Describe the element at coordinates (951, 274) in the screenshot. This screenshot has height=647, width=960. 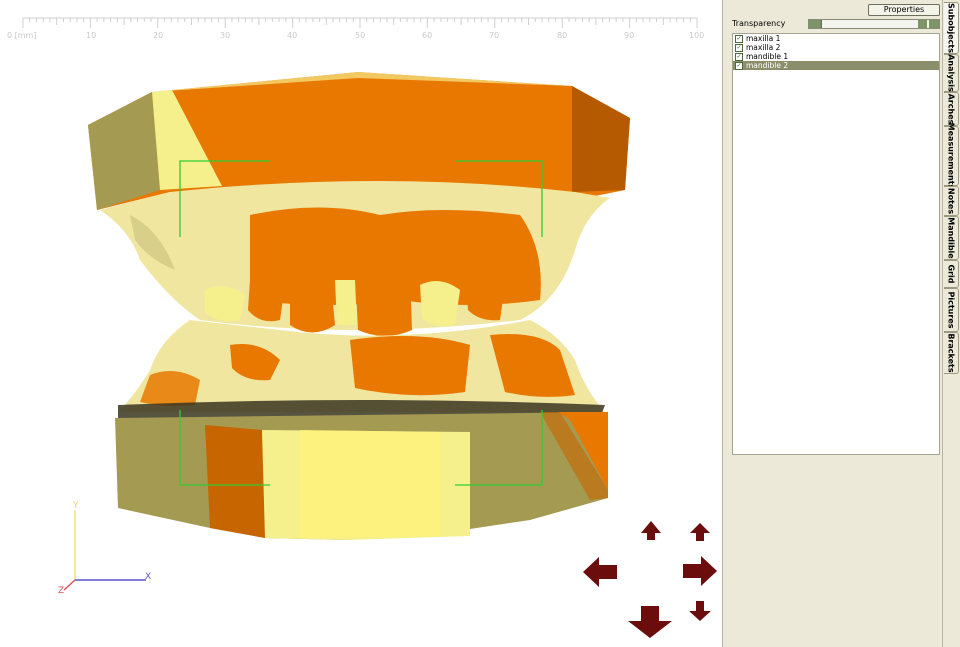
I see `tab-grid: Grid` at that location.